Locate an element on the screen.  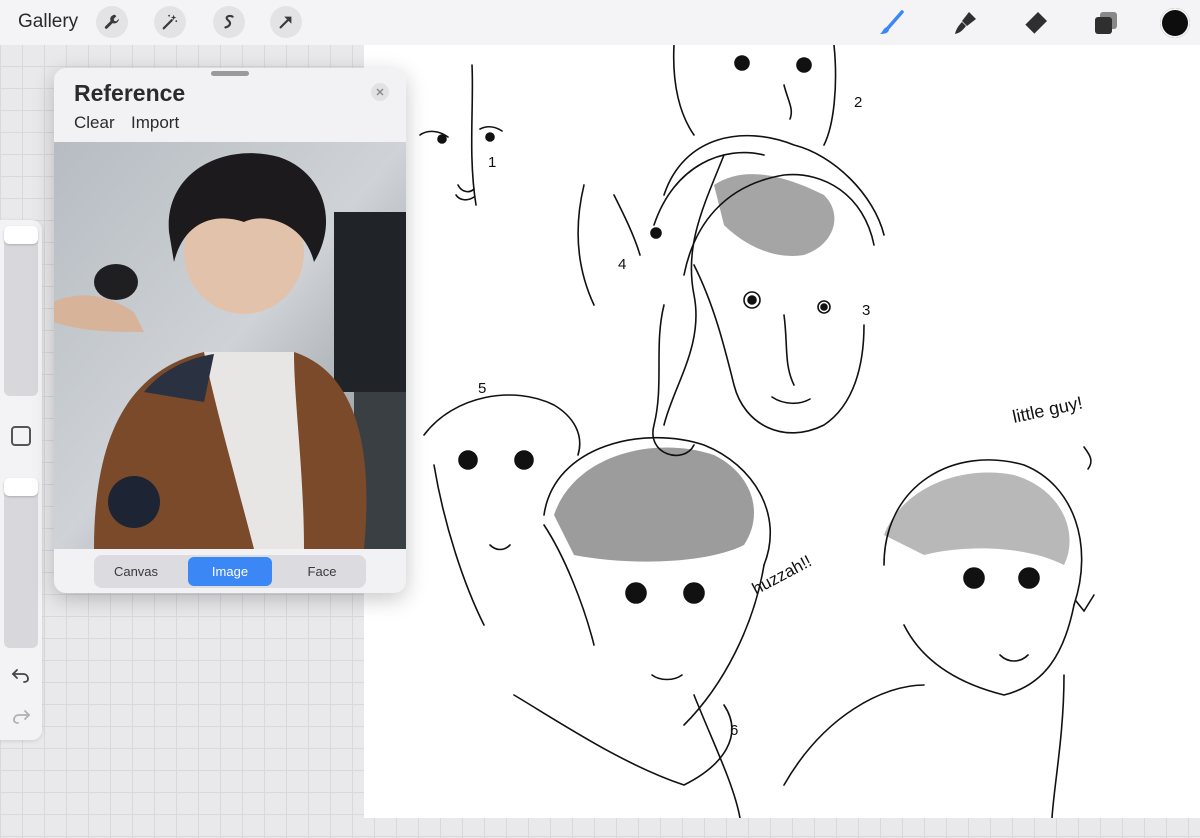
modify-button is located at coordinates (21, 436).